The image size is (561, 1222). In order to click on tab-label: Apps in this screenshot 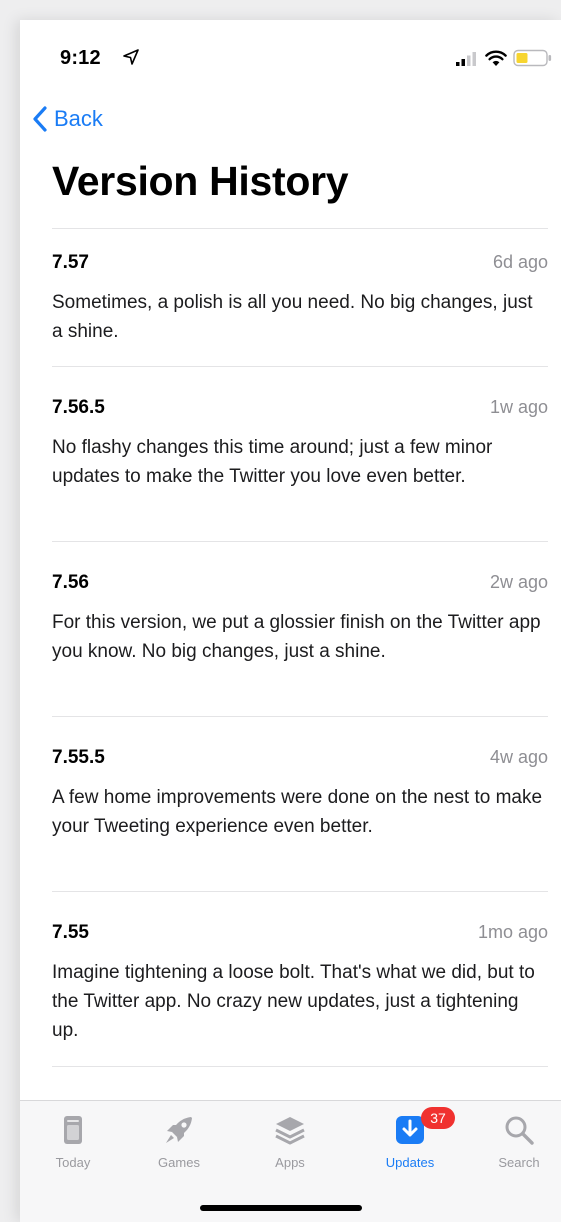, I will do `click(290, 1162)`.